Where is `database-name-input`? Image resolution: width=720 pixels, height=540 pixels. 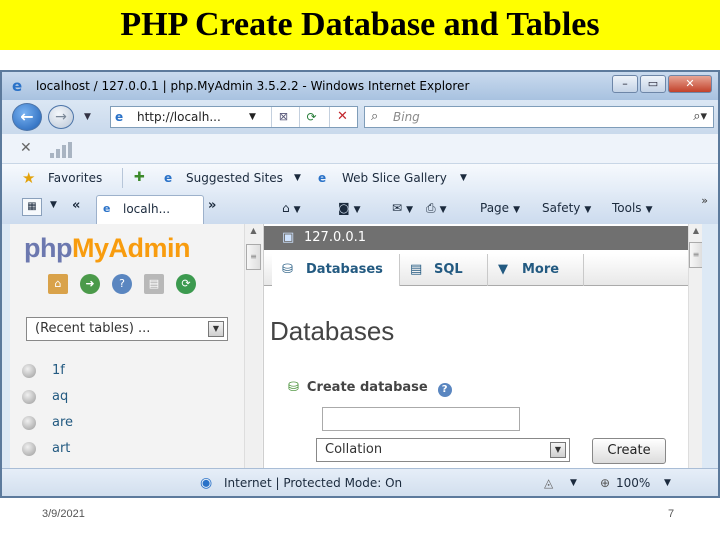
database-name-input is located at coordinates (421, 419).